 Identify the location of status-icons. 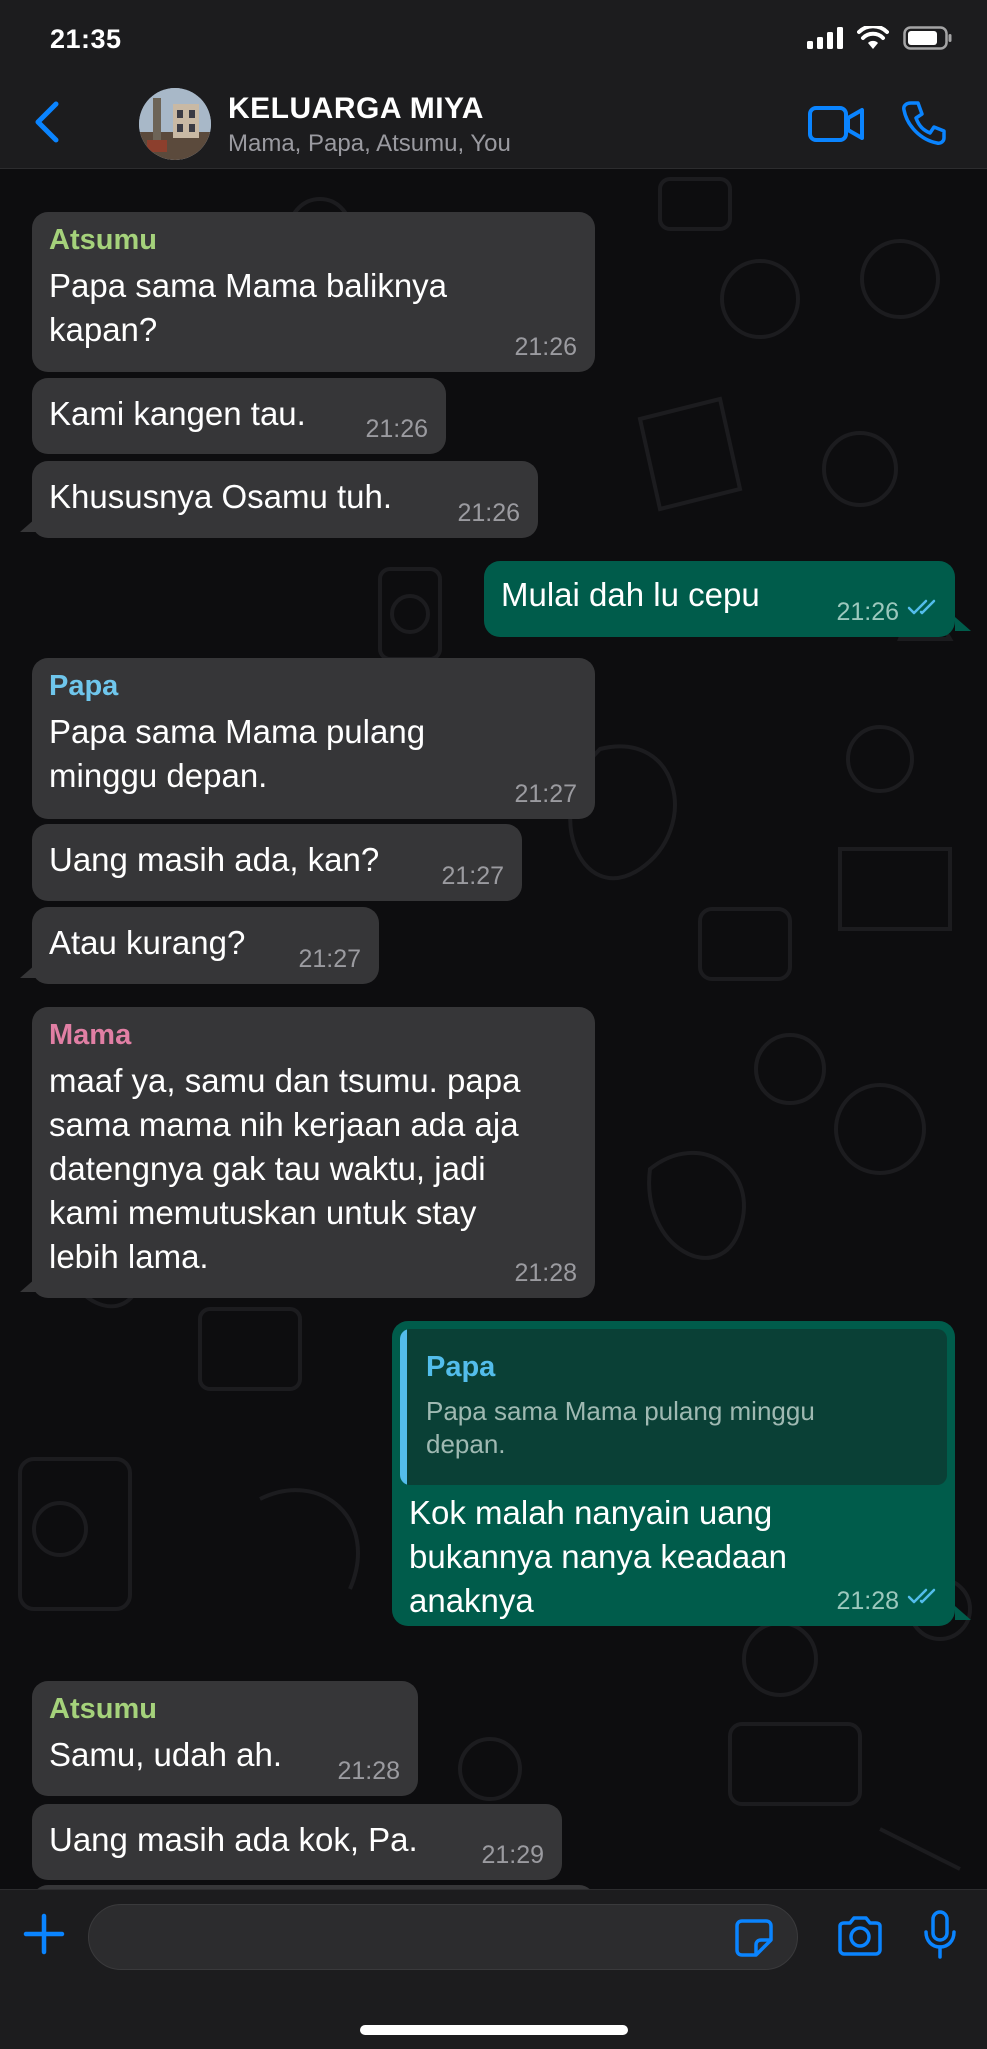
(880, 39).